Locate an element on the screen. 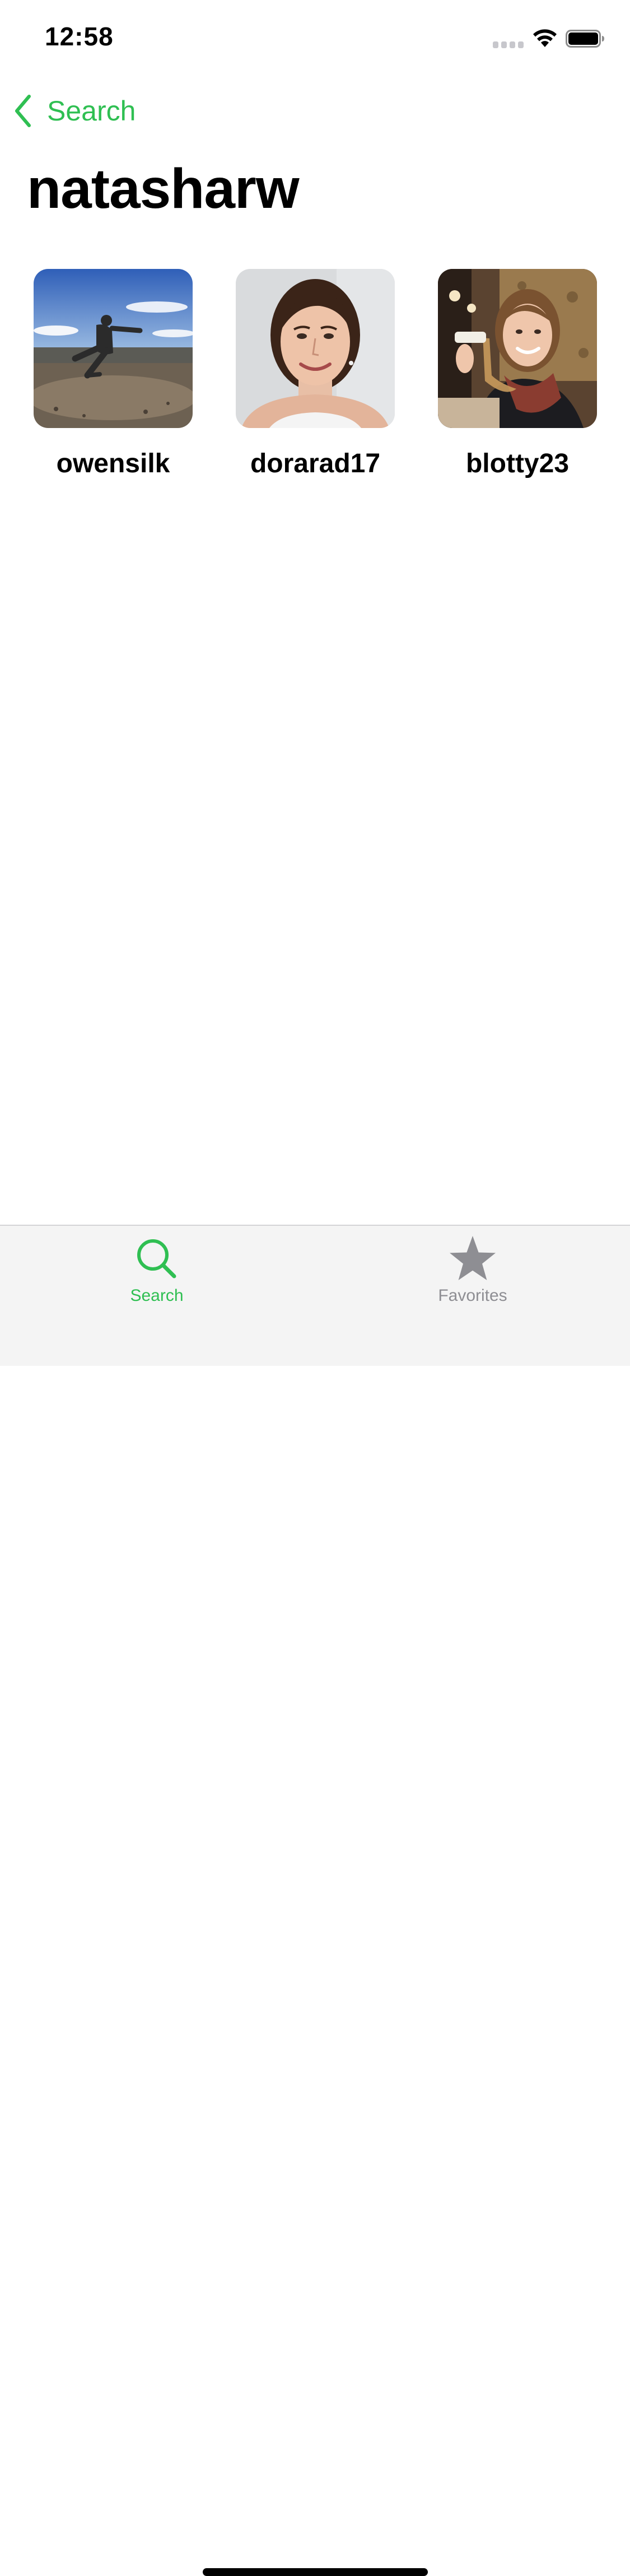 The image size is (630, 2576). back-button-label: Search is located at coordinates (91, 111).